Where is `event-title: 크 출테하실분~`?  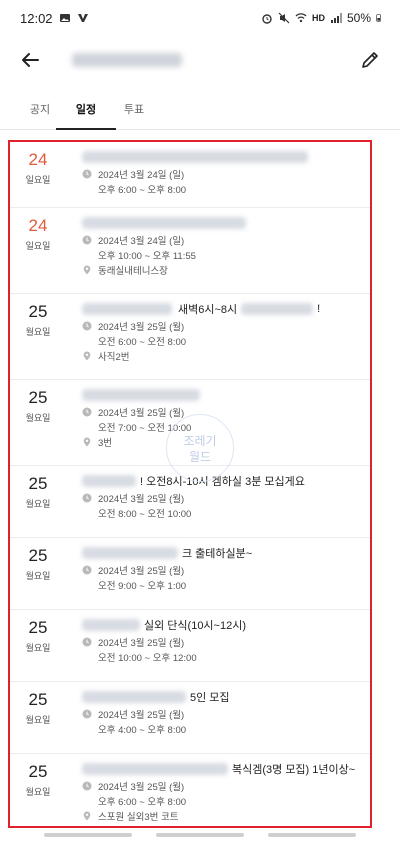
event-title: 크 출테하실분~ is located at coordinates (224, 553).